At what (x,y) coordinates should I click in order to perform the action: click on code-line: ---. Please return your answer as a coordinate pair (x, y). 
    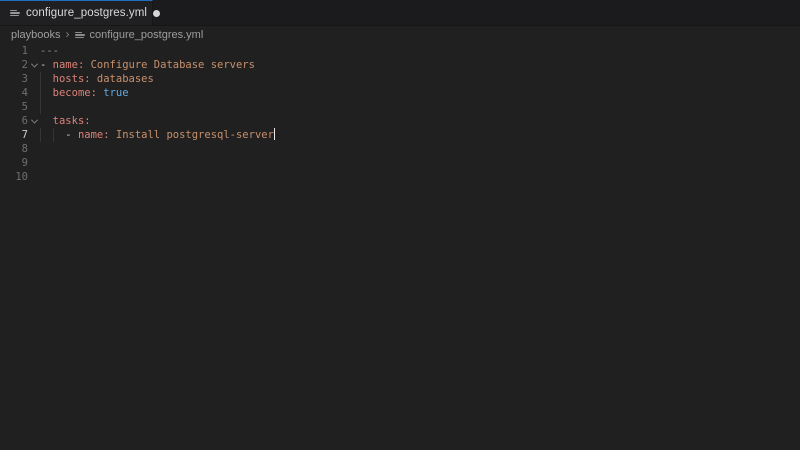
    Looking at the image, I should click on (420, 51).